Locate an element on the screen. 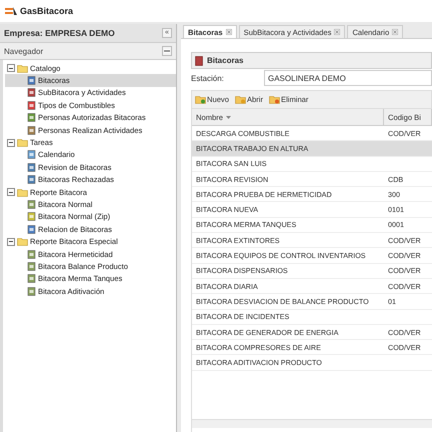 This screenshot has width=432, height=432. station-field: GASOLINERA DEMO is located at coordinates (348, 78).